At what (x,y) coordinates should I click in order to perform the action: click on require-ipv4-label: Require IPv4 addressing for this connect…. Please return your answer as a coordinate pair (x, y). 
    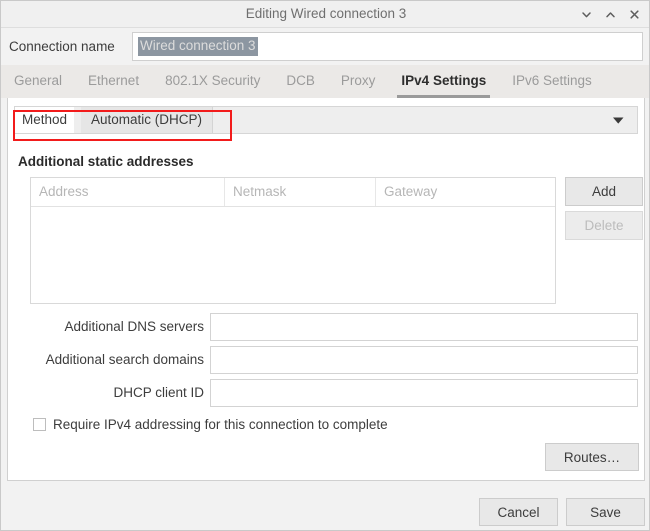
    Looking at the image, I should click on (220, 424).